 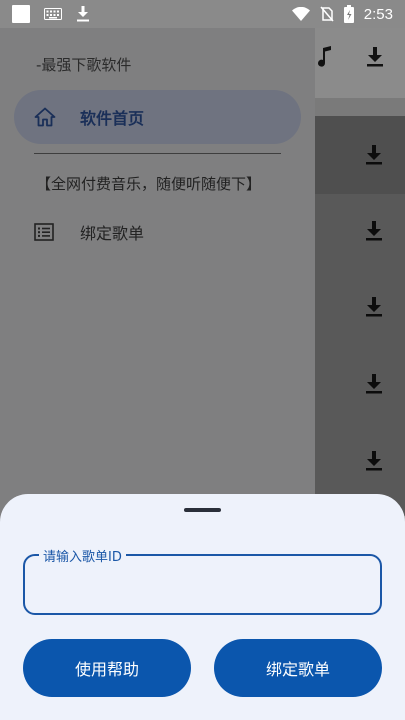 What do you see at coordinates (21, 14) in the screenshot?
I see `notification-square-icon` at bounding box center [21, 14].